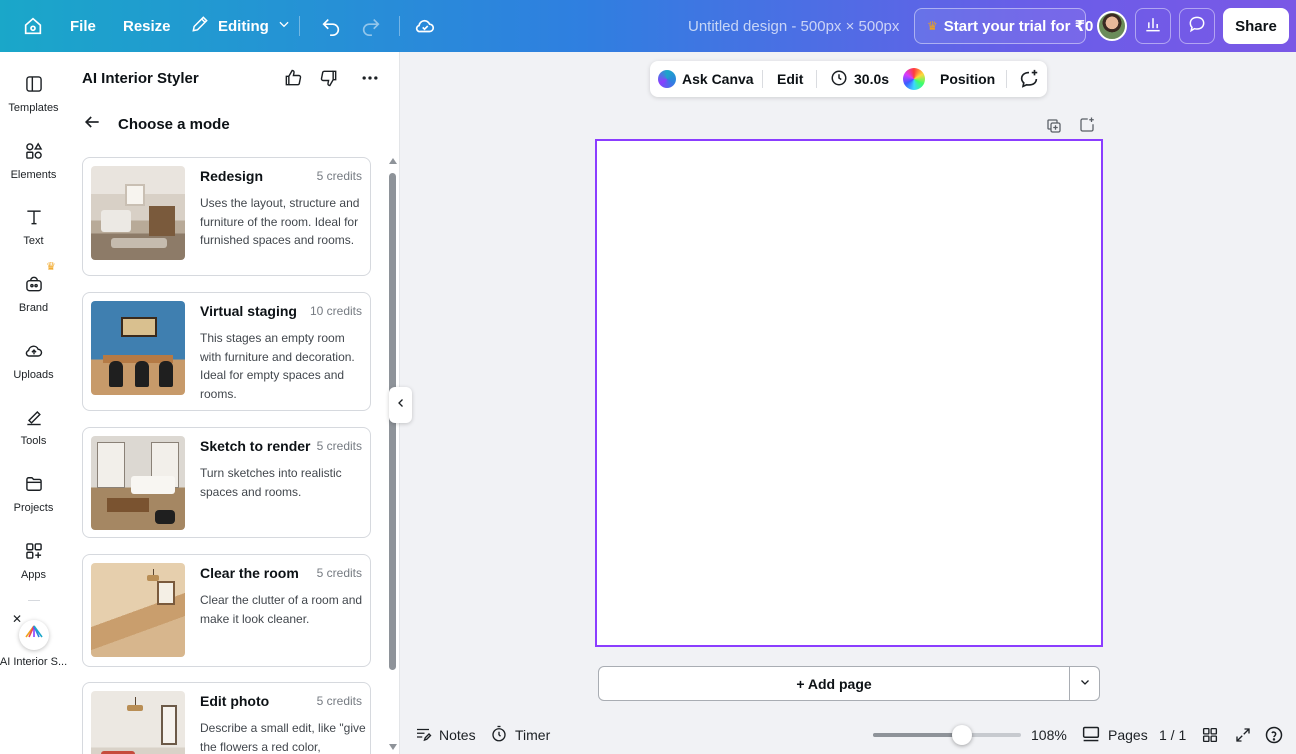 The width and height of the screenshot is (1296, 754). I want to click on position-button: Position, so click(967, 79).